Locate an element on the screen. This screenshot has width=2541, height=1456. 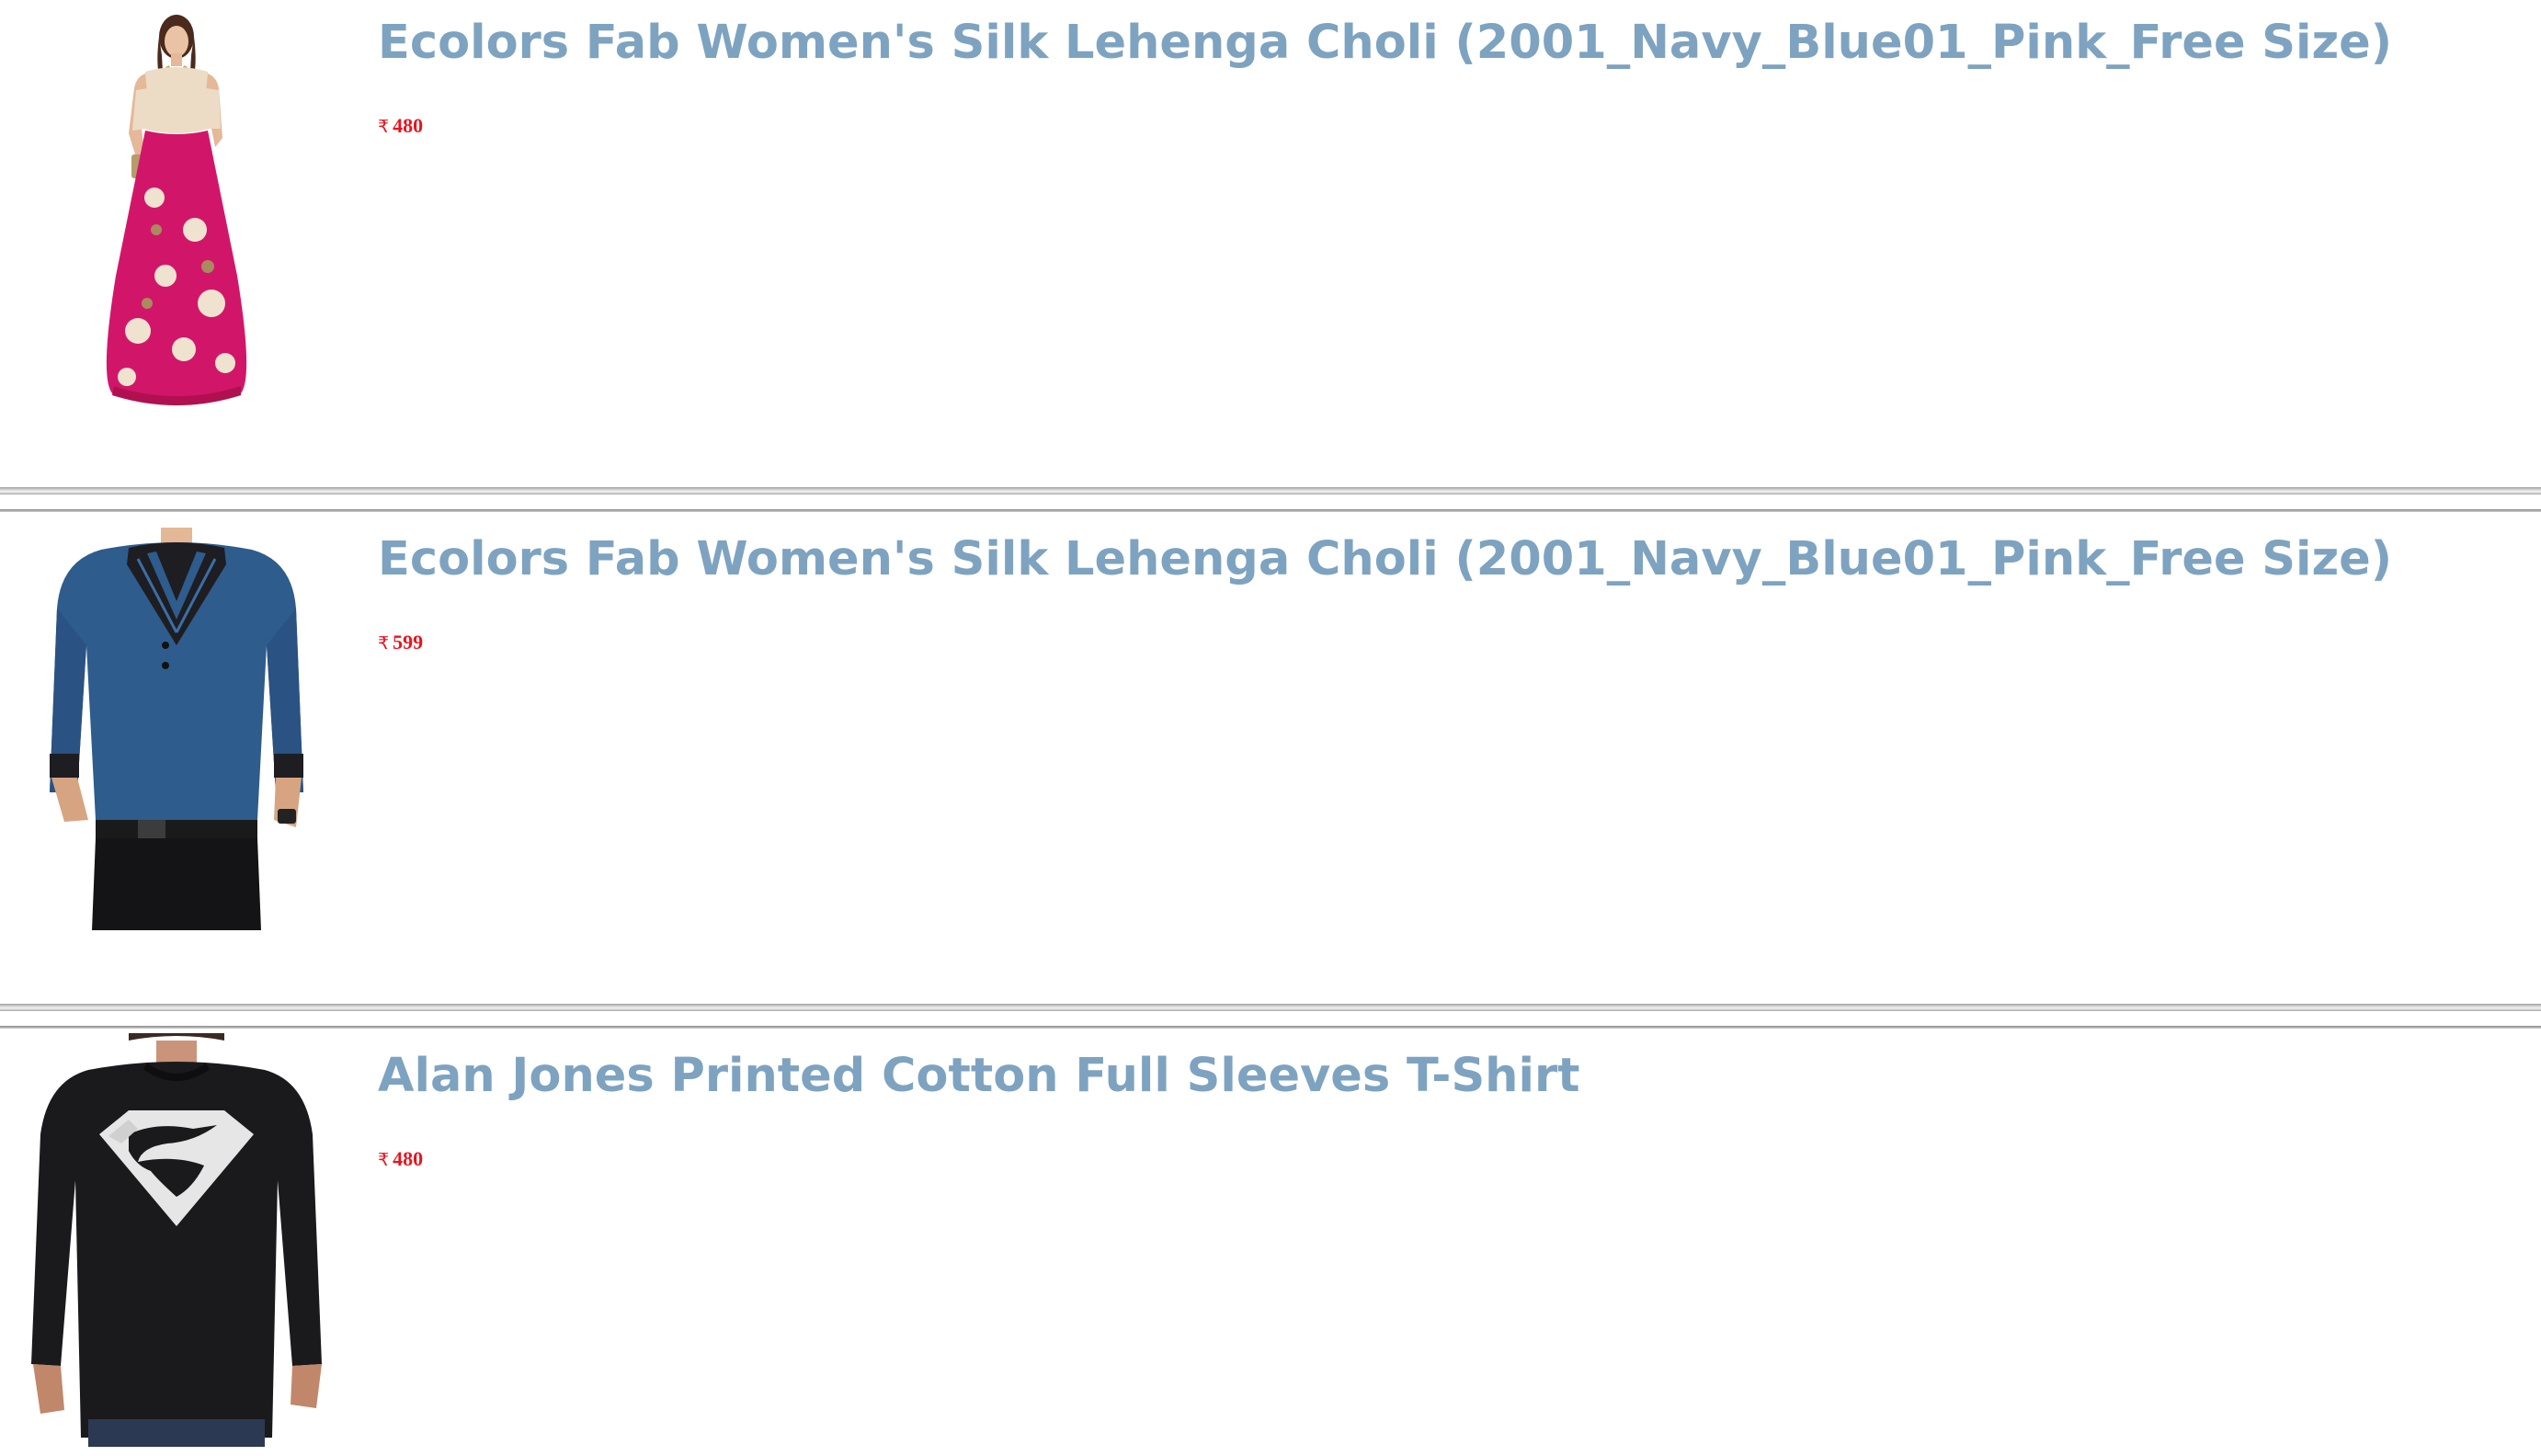
black-superman-tshirt-image is located at coordinates (176, 1240).